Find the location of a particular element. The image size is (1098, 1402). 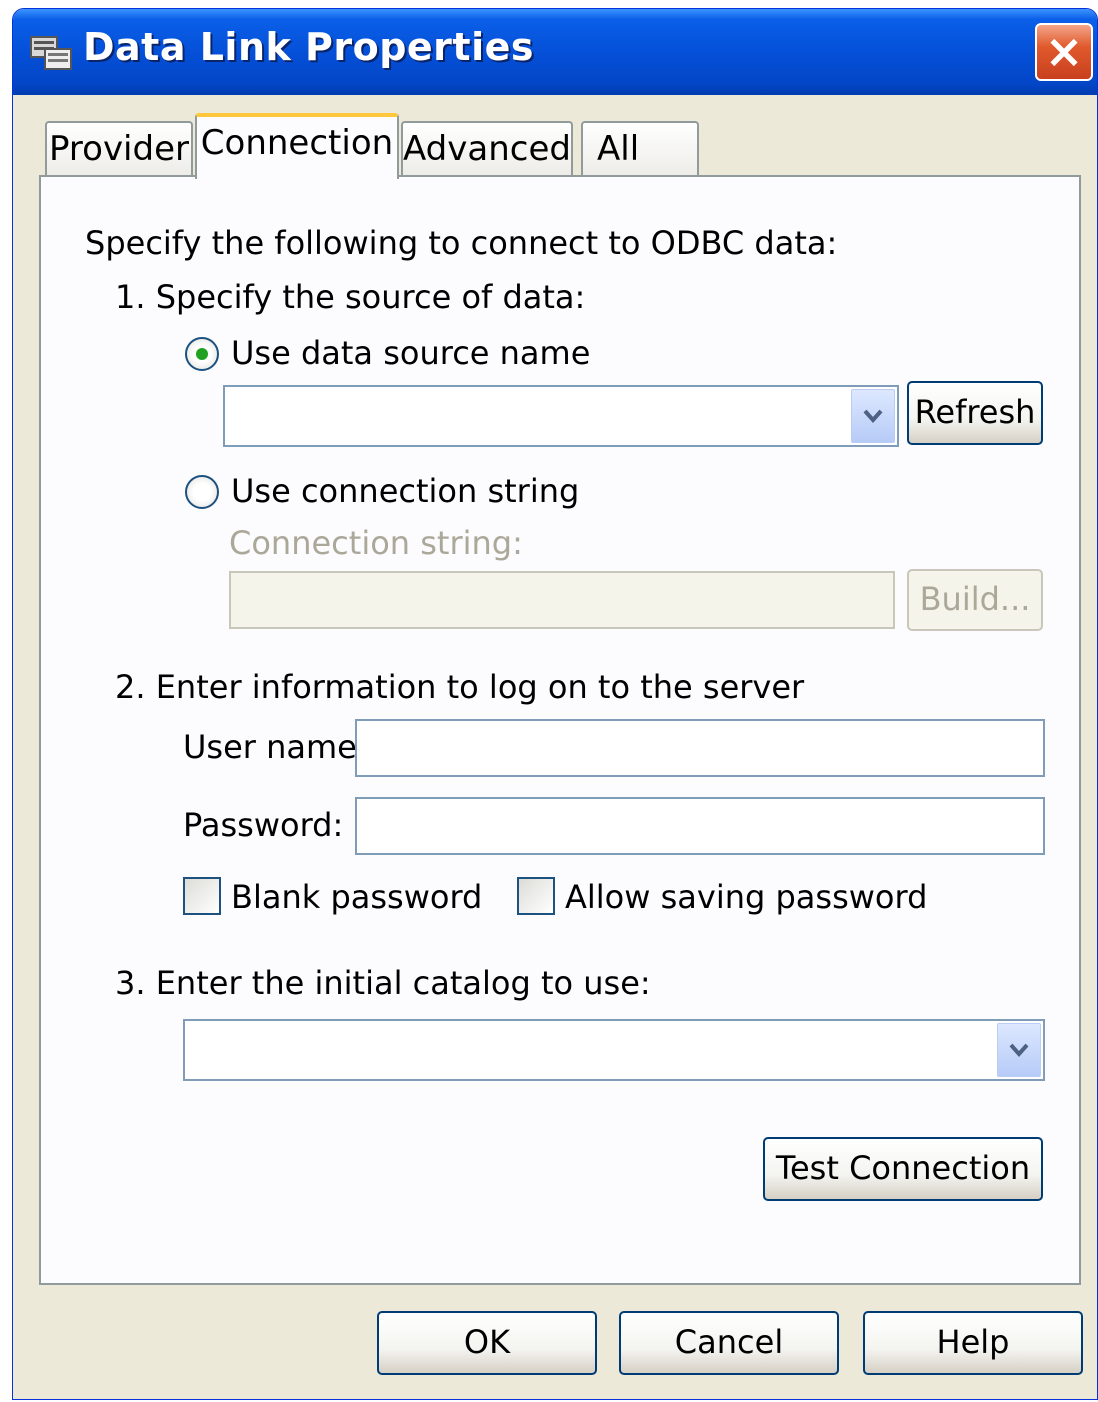

tab-all: All is located at coordinates (640, 150).